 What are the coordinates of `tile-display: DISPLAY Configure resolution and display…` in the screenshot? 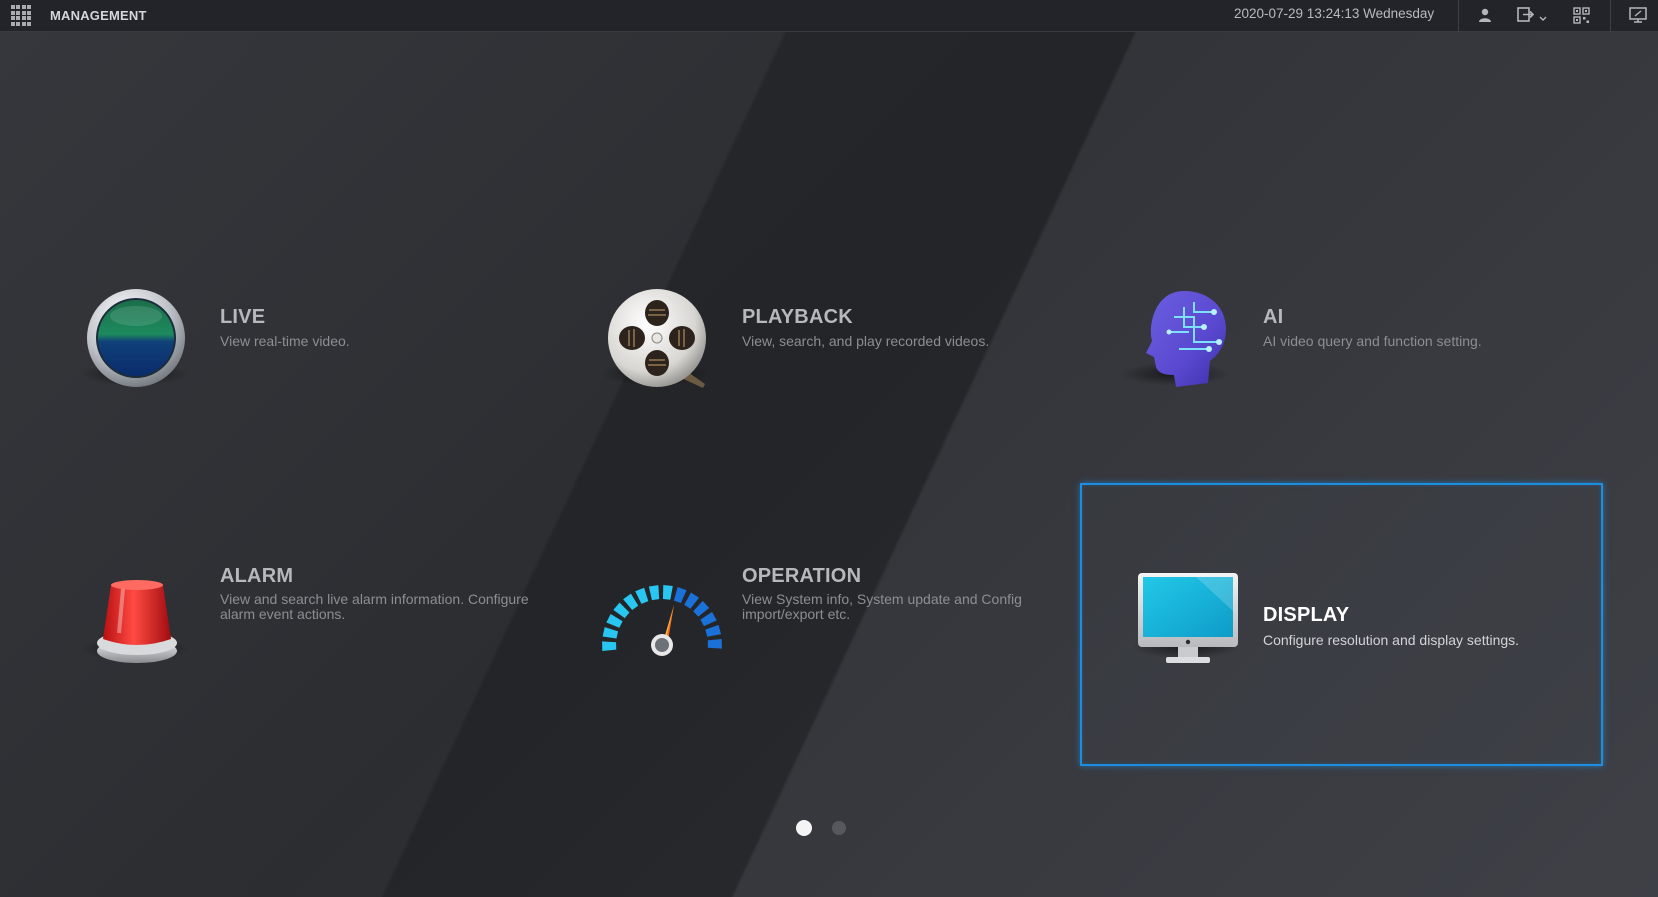 It's located at (1341, 624).